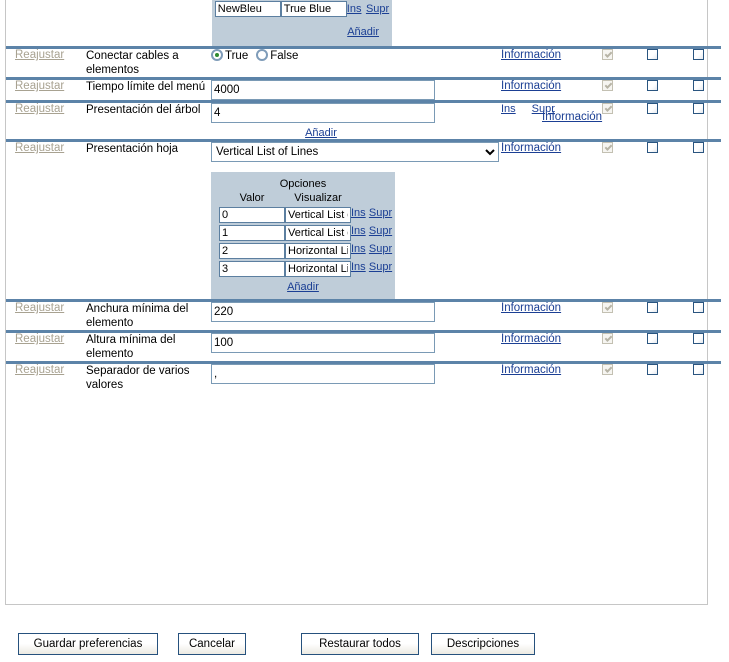  Describe the element at coordinates (137, 316) in the screenshot. I see `pref-label: Anchura mínima del elemento` at that location.